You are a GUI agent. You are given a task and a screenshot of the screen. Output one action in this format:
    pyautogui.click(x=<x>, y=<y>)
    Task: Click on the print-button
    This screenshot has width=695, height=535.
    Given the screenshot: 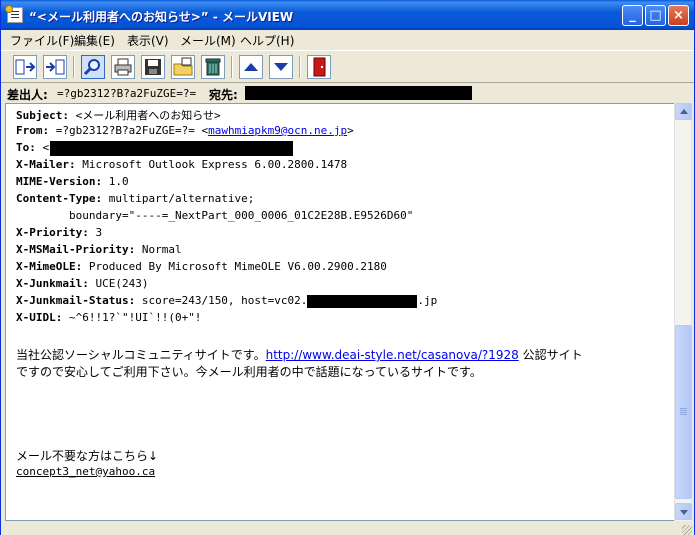 What is the action you would take?
    pyautogui.click(x=123, y=67)
    